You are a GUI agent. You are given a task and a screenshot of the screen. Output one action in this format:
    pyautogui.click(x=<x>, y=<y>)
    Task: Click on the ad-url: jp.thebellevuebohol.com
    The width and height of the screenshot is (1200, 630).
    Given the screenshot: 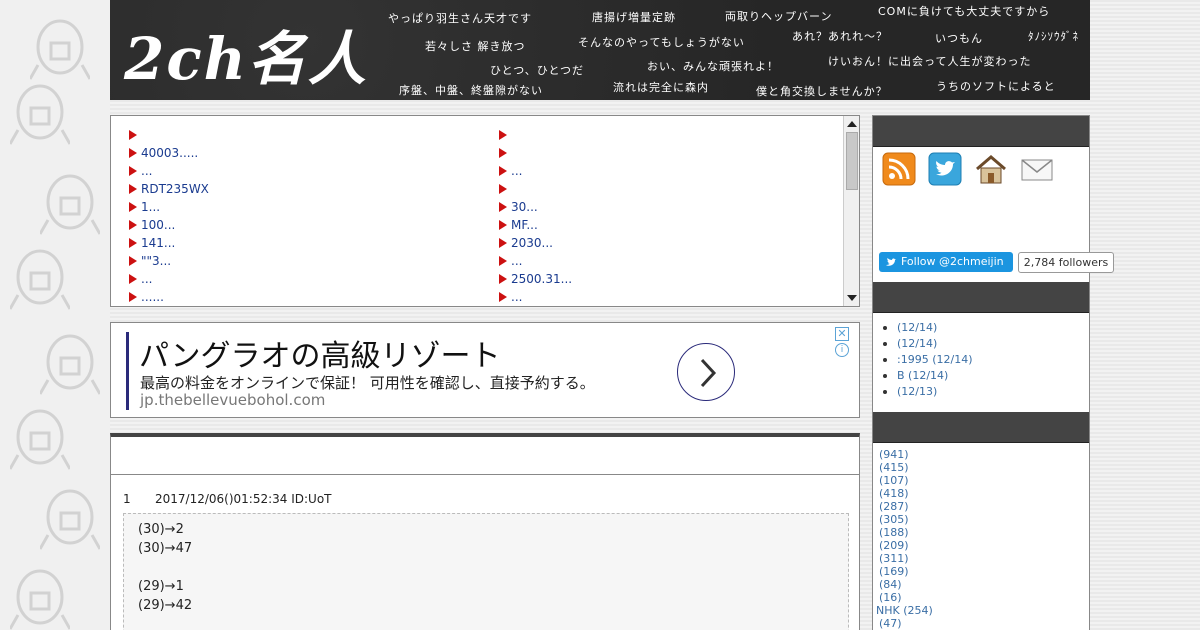 What is the action you would take?
    pyautogui.click(x=232, y=400)
    